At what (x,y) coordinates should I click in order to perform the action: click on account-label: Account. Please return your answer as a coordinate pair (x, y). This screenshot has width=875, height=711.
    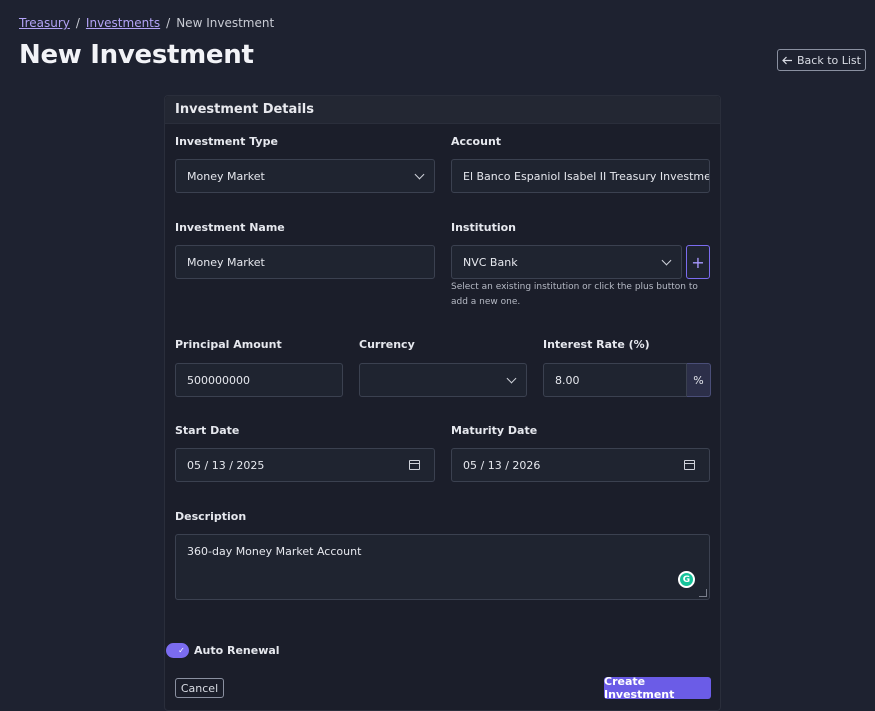
    Looking at the image, I should click on (476, 141).